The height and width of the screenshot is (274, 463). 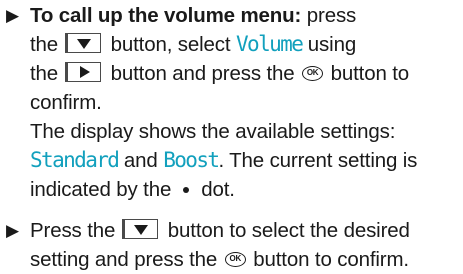 What do you see at coordinates (286, 230) in the screenshot?
I see `step-text: button to select the desired` at bounding box center [286, 230].